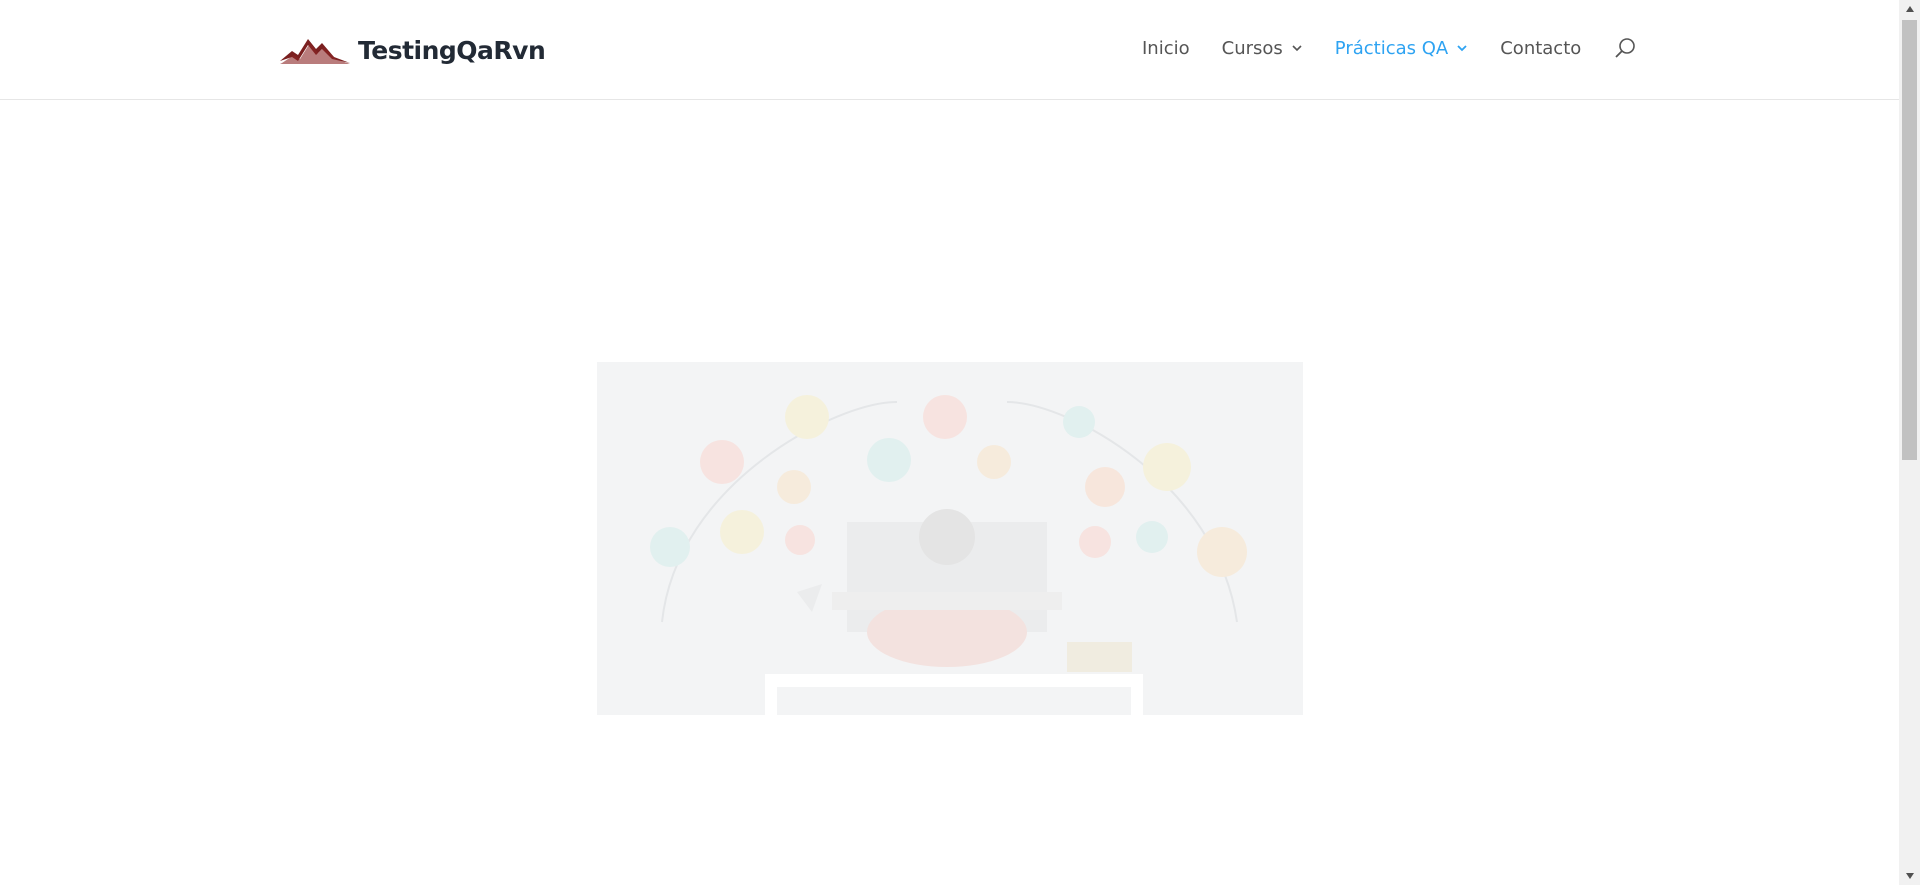  I want to click on scrollbar-thumb, so click(1909, 240).